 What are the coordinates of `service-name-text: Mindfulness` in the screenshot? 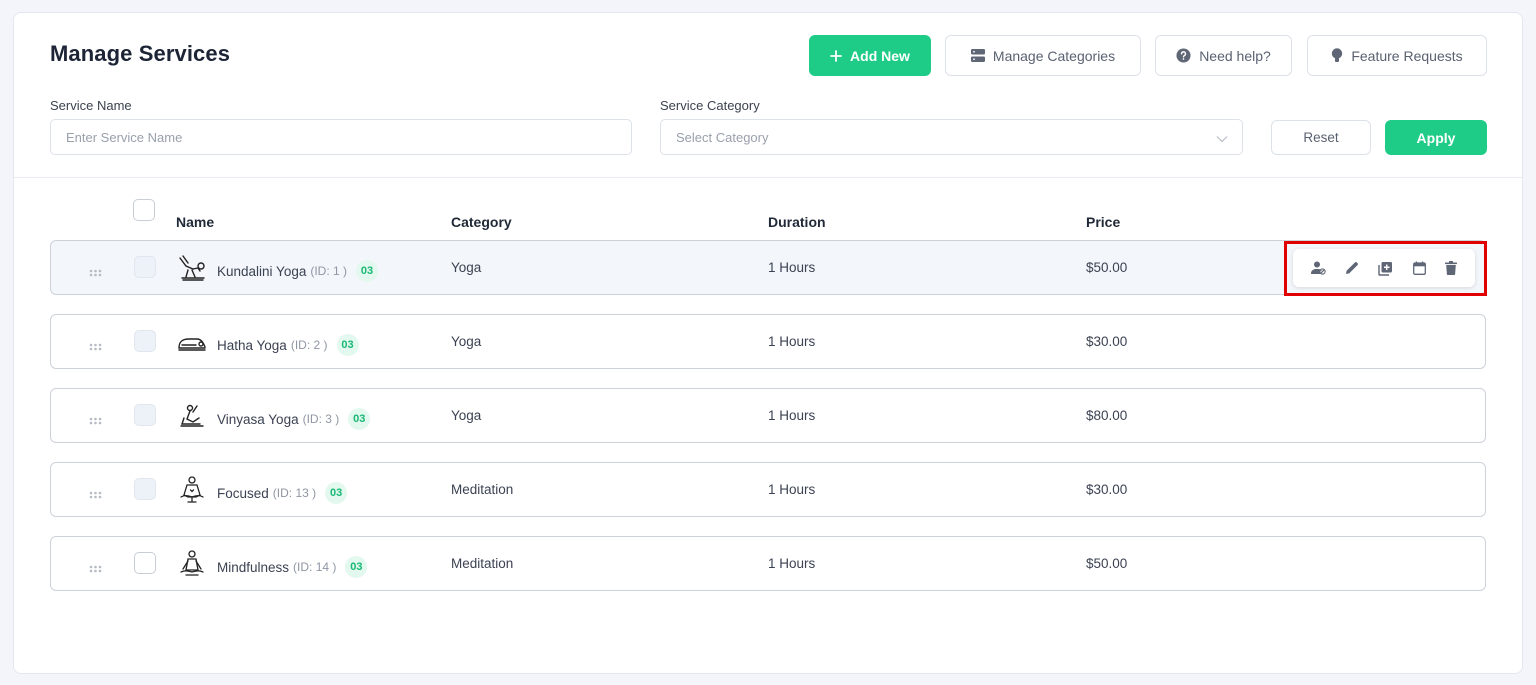 It's located at (253, 567).